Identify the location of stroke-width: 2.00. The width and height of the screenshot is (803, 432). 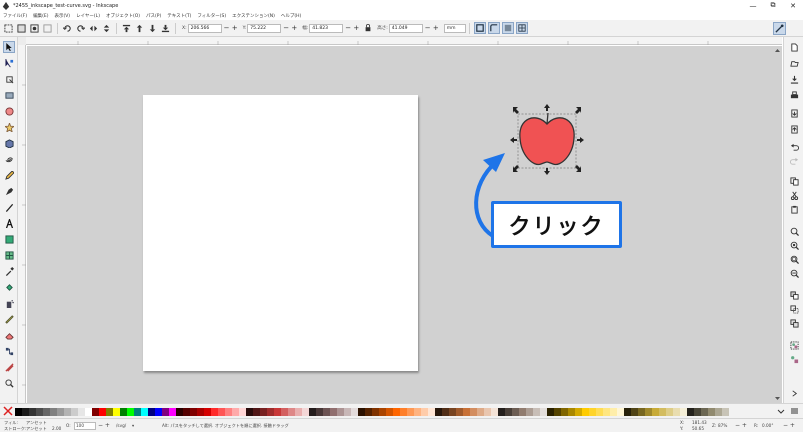
(56, 428).